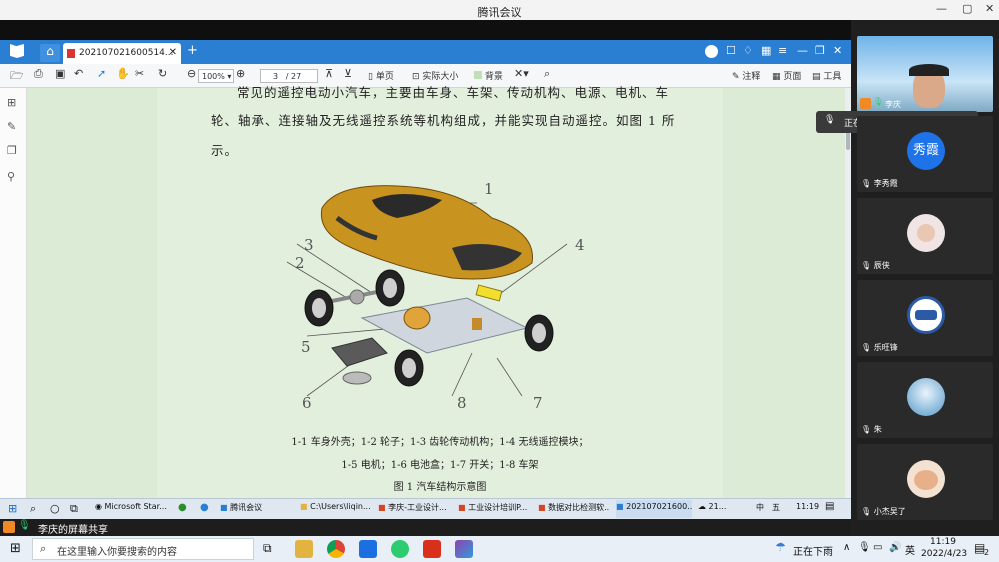 The height and width of the screenshot is (562, 999). I want to click on participant-tile-4: 🎙 朱, so click(925, 400).